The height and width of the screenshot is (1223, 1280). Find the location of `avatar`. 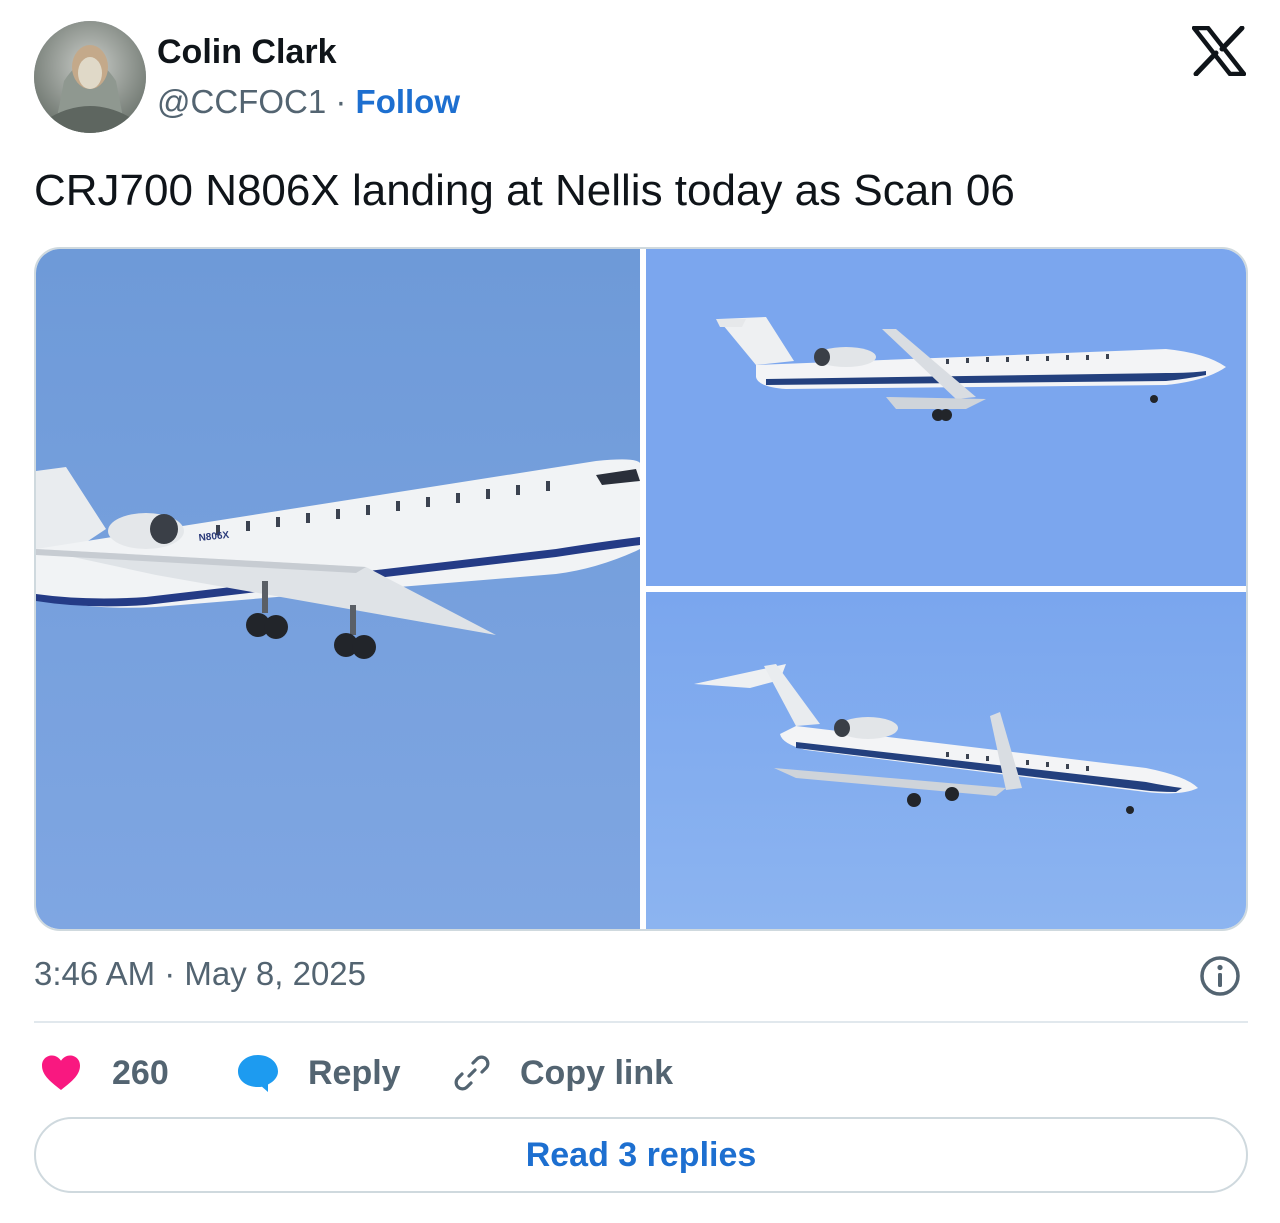

avatar is located at coordinates (90, 77).